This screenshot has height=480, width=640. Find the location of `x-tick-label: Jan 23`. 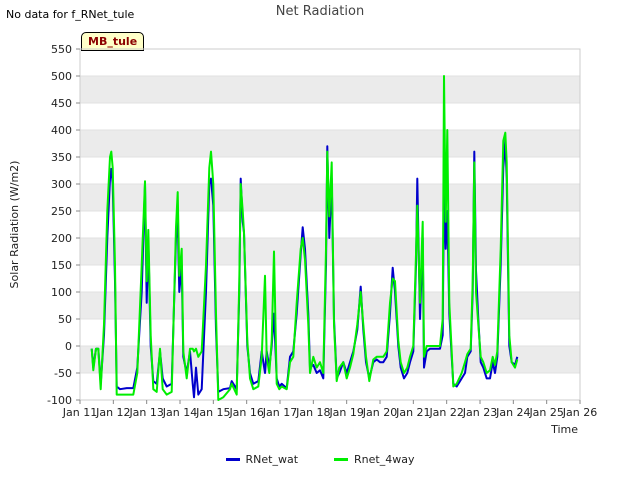

x-tick-label: Jan 23 is located at coordinates (479, 412).